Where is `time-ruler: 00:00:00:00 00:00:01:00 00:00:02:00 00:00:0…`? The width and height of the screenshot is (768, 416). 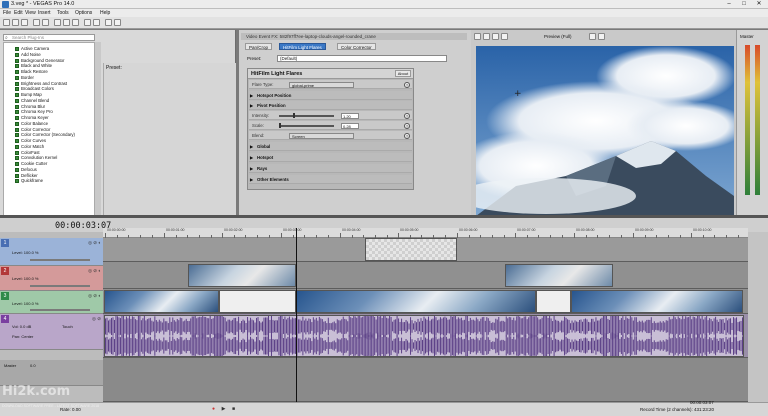
time-ruler: 00:00:00:00 00:00:01:00 00:00:02:00 00:00:0… is located at coordinates (425, 233).